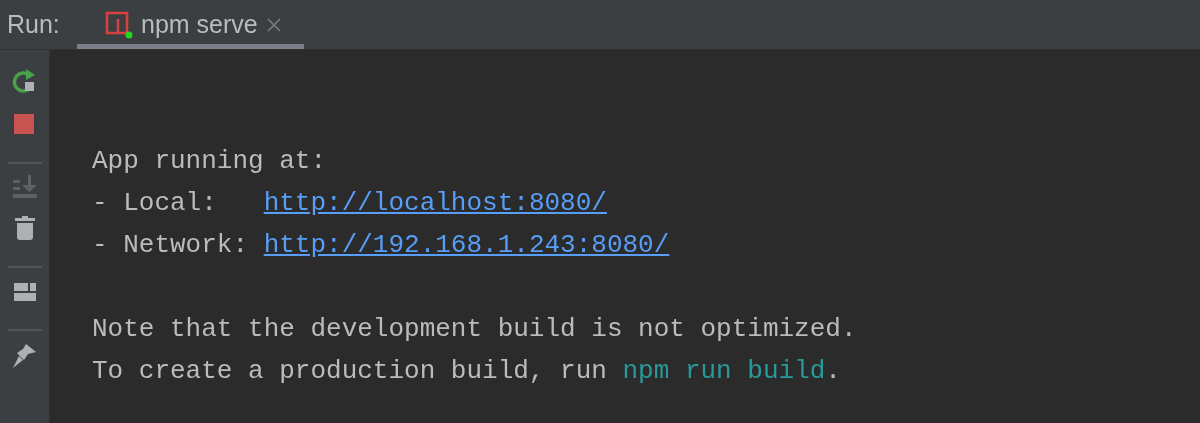  I want to click on url-link: http://192.168.1.243:8080/, so click(466, 245).